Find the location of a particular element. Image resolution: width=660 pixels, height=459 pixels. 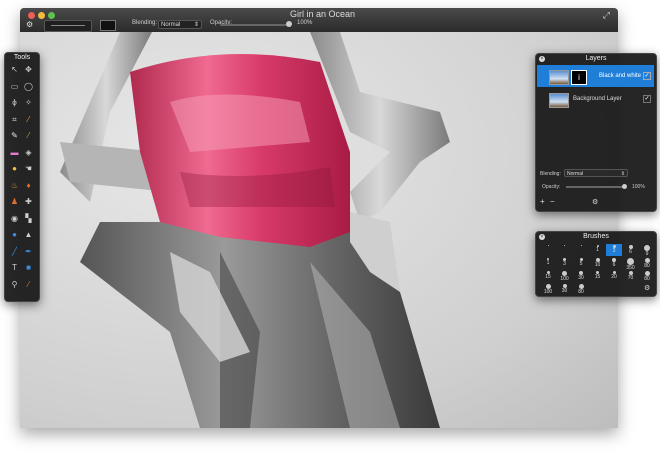

brush-preset: 70 is located at coordinates (631, 276).